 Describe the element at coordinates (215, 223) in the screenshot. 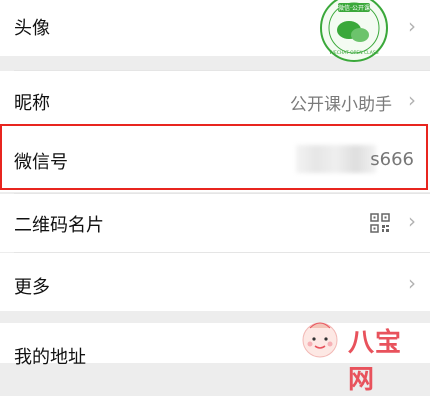

I see `qrcode-row: 二维码名片 ›` at that location.